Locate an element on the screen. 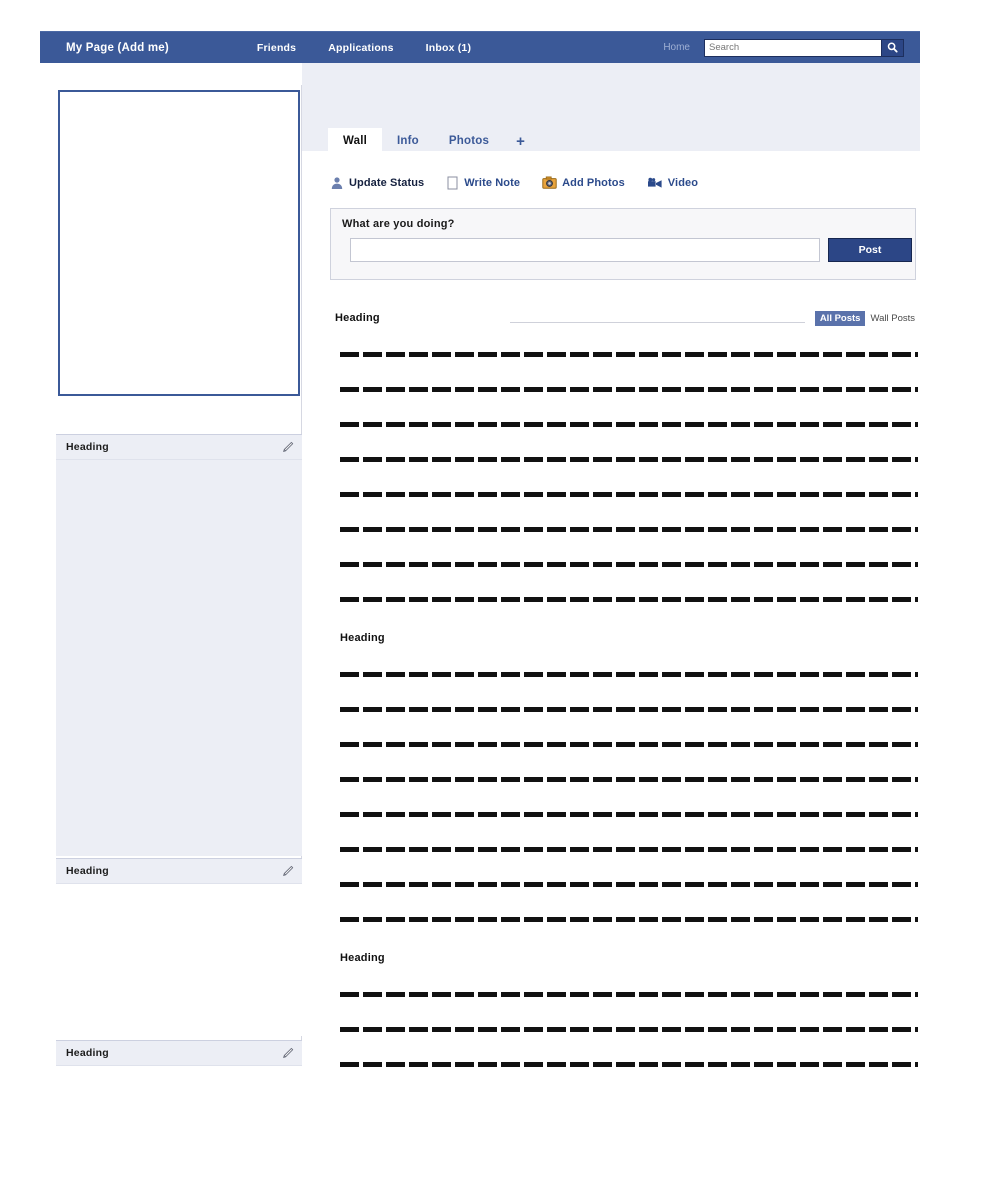 Image resolution: width=989 pixels, height=1200 pixels. search-input is located at coordinates (793, 47).